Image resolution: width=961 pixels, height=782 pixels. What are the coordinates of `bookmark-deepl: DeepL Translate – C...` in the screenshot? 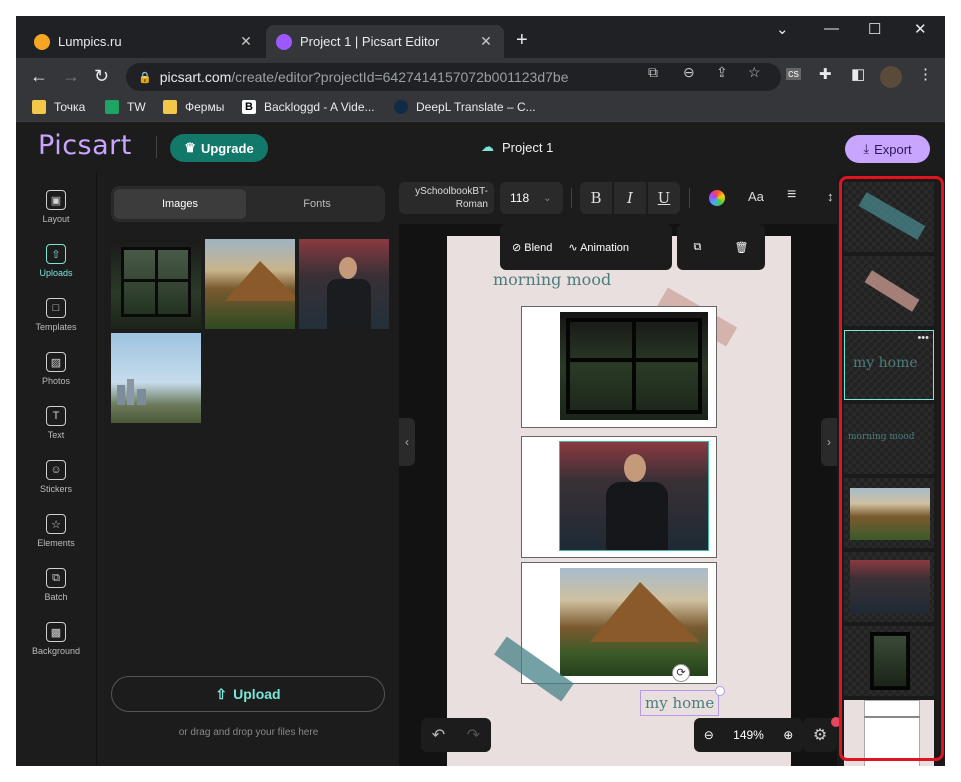 It's located at (465, 107).